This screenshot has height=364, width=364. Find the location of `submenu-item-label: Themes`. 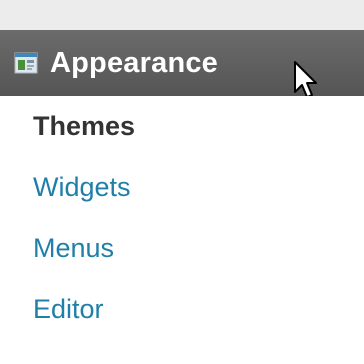

submenu-item-label: Themes is located at coordinates (84, 126).